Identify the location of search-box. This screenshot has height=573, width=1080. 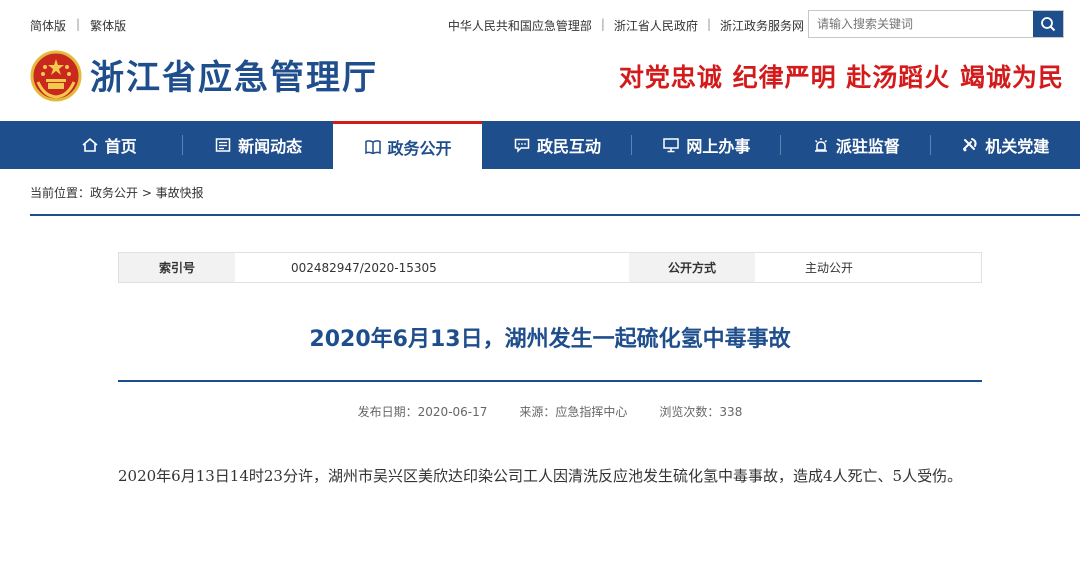
(936, 24).